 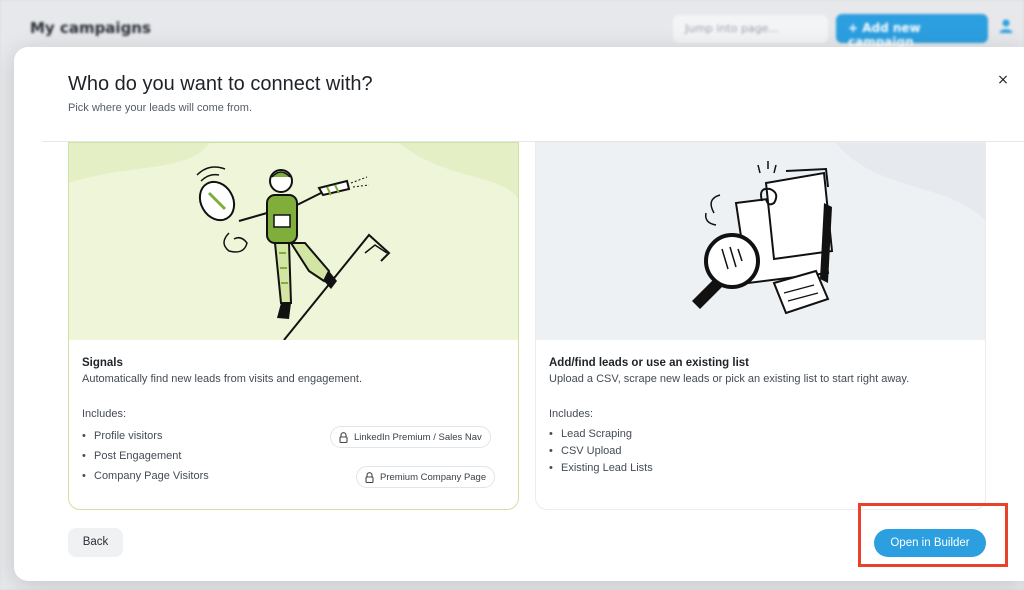 What do you see at coordinates (220, 84) in the screenshot?
I see `modal-title: Who do you want to connect with?` at bounding box center [220, 84].